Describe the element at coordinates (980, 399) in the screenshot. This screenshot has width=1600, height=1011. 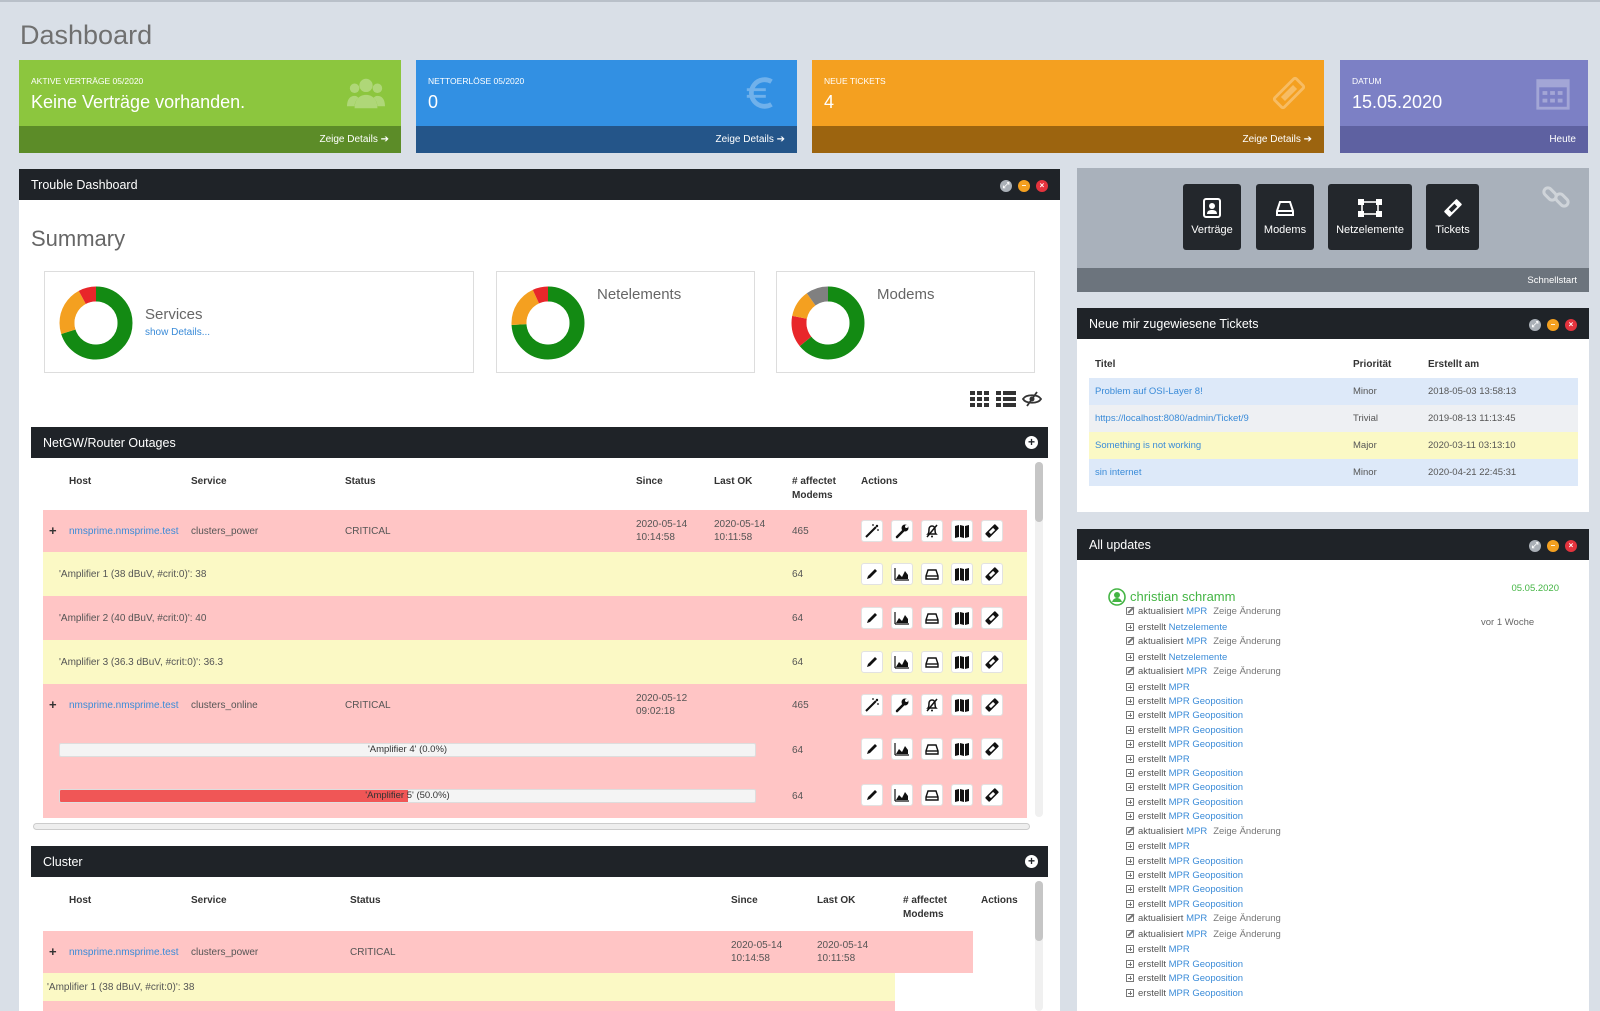
I see `grid-view-icon` at that location.